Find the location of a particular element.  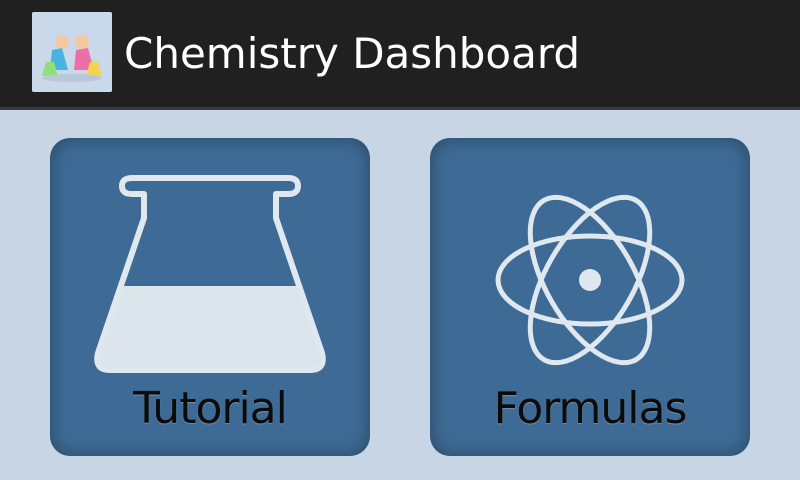

formulas-label: Formulas is located at coordinates (590, 408).